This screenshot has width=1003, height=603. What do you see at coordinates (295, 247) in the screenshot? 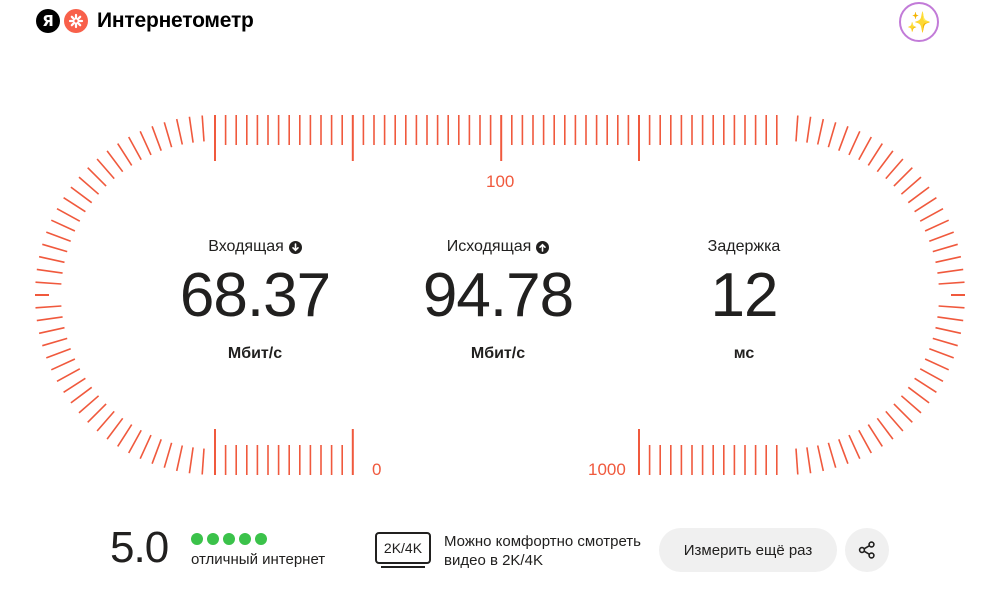
I see `arrow-down-icon` at bounding box center [295, 247].